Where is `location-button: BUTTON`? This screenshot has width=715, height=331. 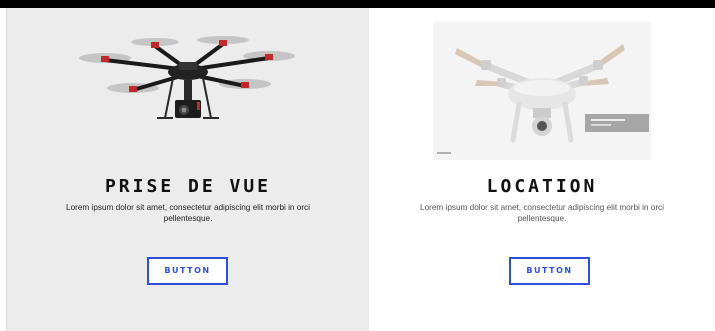 location-button: BUTTON is located at coordinates (549, 271).